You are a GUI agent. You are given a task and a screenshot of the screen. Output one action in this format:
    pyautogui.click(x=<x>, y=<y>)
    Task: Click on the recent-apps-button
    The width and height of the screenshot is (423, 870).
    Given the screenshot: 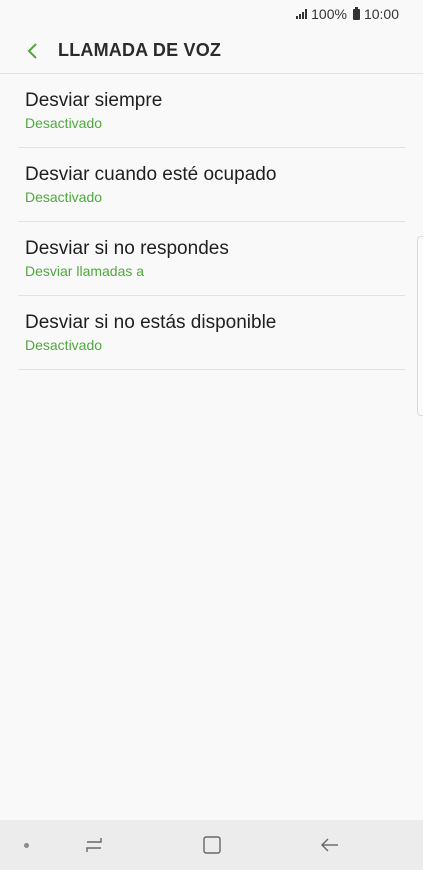 What is the action you would take?
    pyautogui.click(x=94, y=845)
    